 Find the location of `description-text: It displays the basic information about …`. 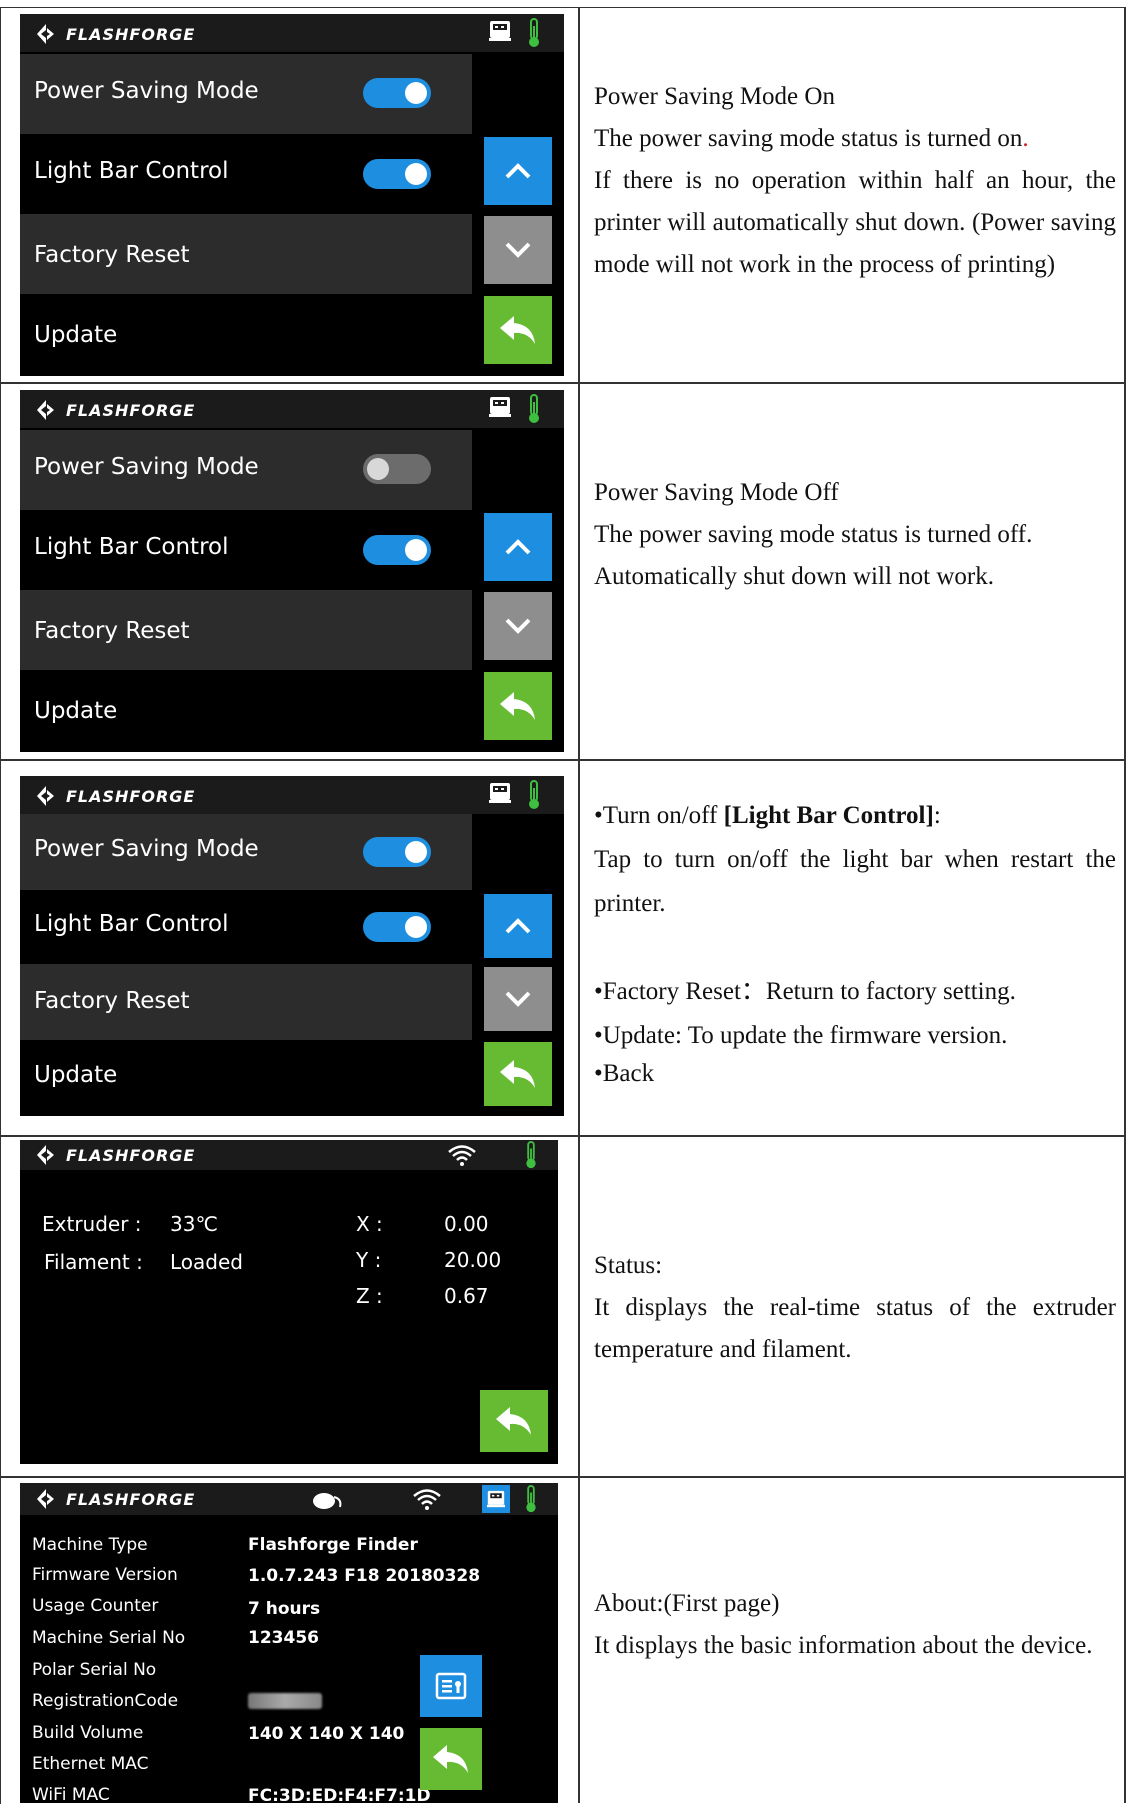

description-text: It displays the basic information about … is located at coordinates (843, 1645).